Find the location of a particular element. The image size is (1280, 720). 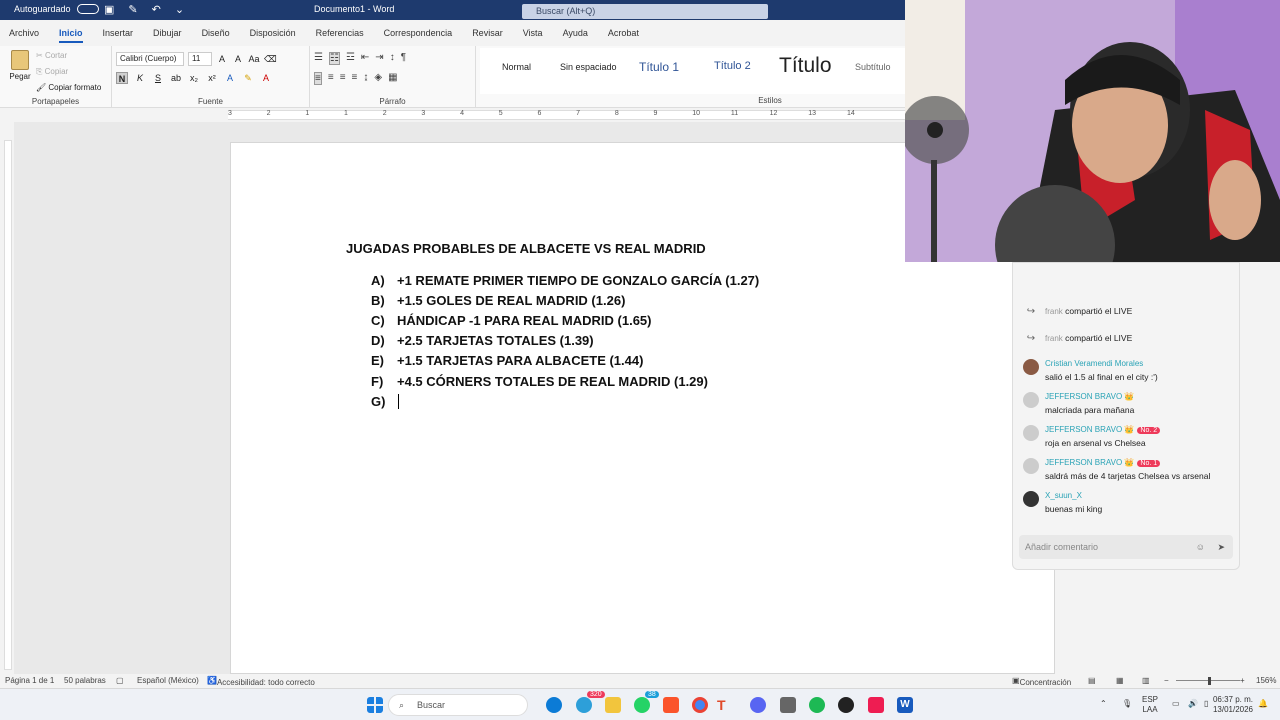

underline-button: S is located at coordinates (158, 78).